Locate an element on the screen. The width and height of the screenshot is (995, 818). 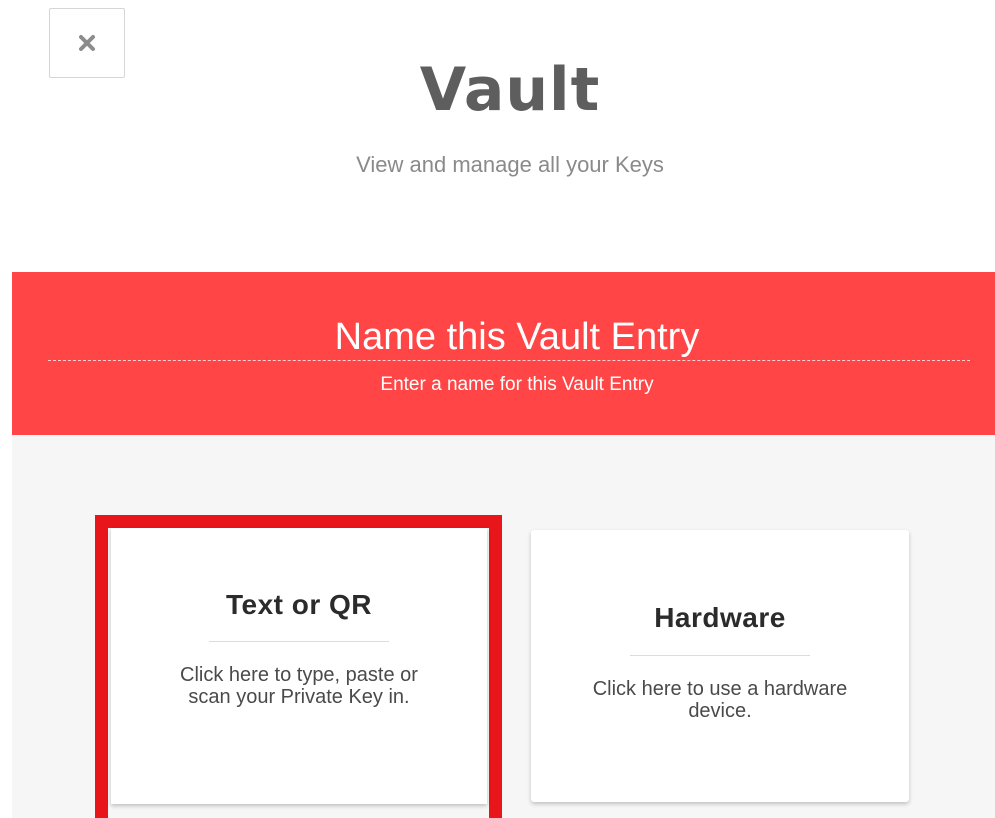
card-title: Text or QR is located at coordinates (299, 604).